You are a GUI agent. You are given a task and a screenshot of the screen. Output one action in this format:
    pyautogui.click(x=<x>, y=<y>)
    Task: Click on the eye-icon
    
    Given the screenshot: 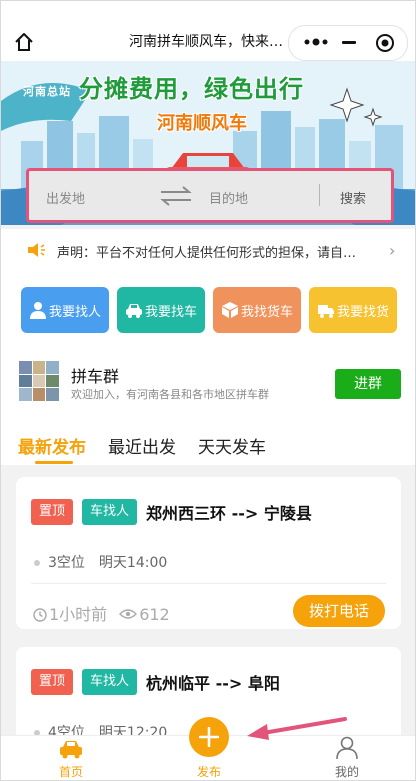 What is the action you would take?
    pyautogui.click(x=128, y=614)
    